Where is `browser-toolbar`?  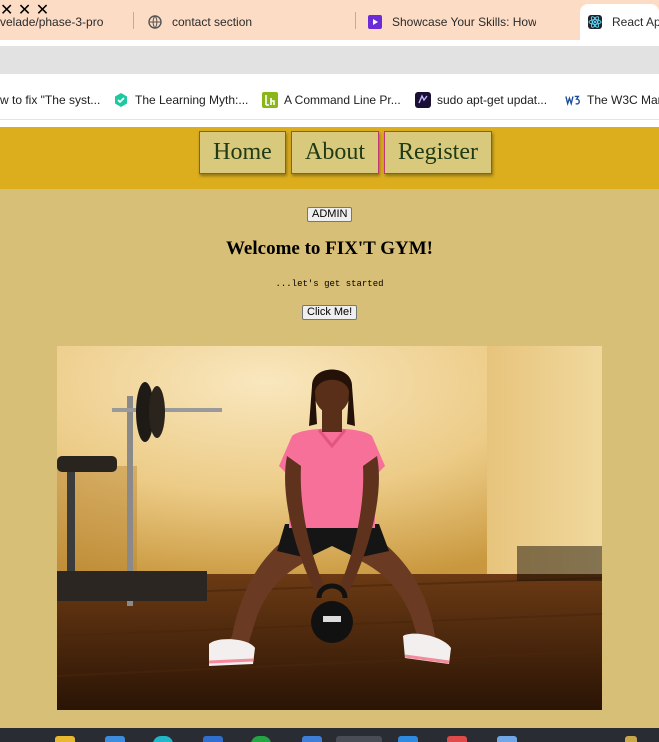 browser-toolbar is located at coordinates (329, 60).